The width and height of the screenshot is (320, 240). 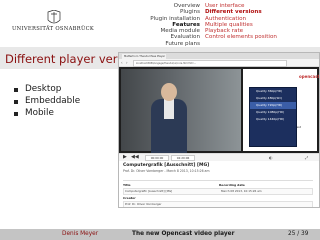 What do you see at coordinates (157, 158) in the screenshot?
I see `current-time: 00:00:00` at bounding box center [157, 158].